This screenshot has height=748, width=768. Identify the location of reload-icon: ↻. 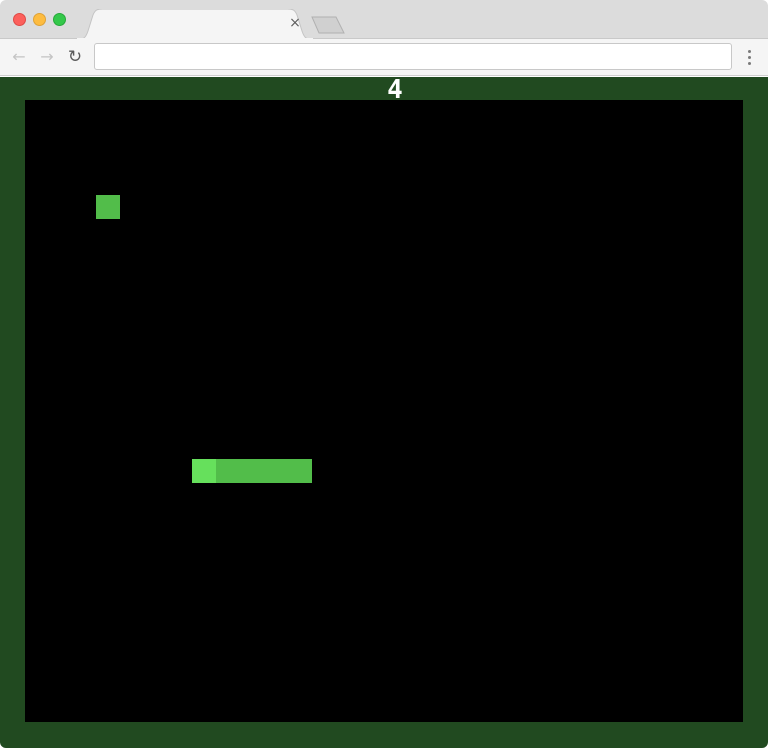
(75, 57).